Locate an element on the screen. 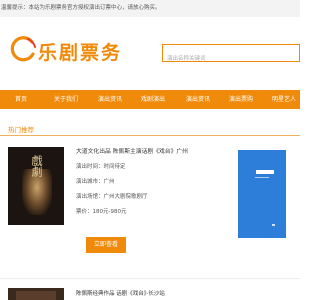 Image resolution: width=320 pixels, height=300 pixels. show-poster: 戲劇 is located at coordinates (36, 186).